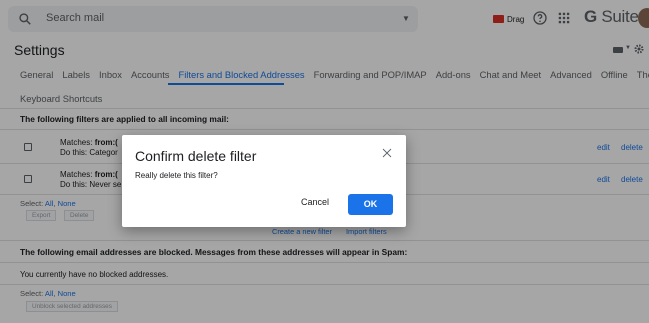  Describe the element at coordinates (196, 156) in the screenshot. I see `dialog-title: Confirm delete filter` at that location.